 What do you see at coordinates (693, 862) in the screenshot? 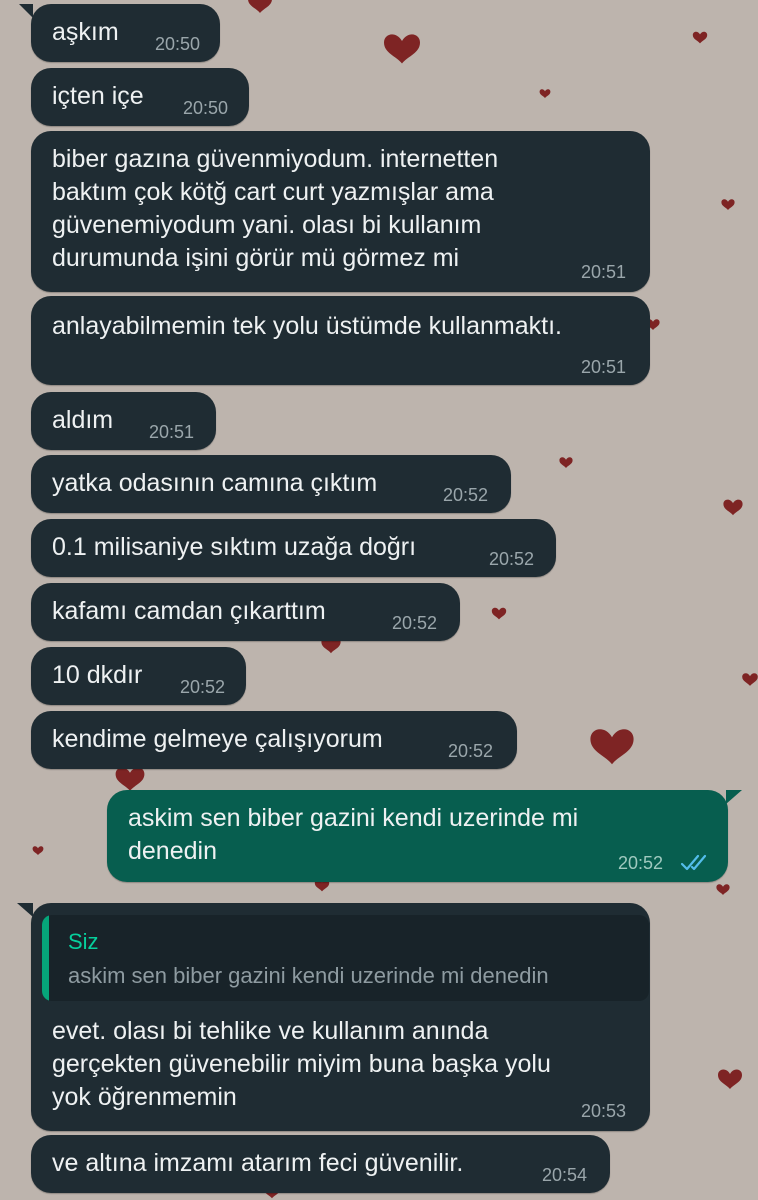
I see `double-check-icon` at bounding box center [693, 862].